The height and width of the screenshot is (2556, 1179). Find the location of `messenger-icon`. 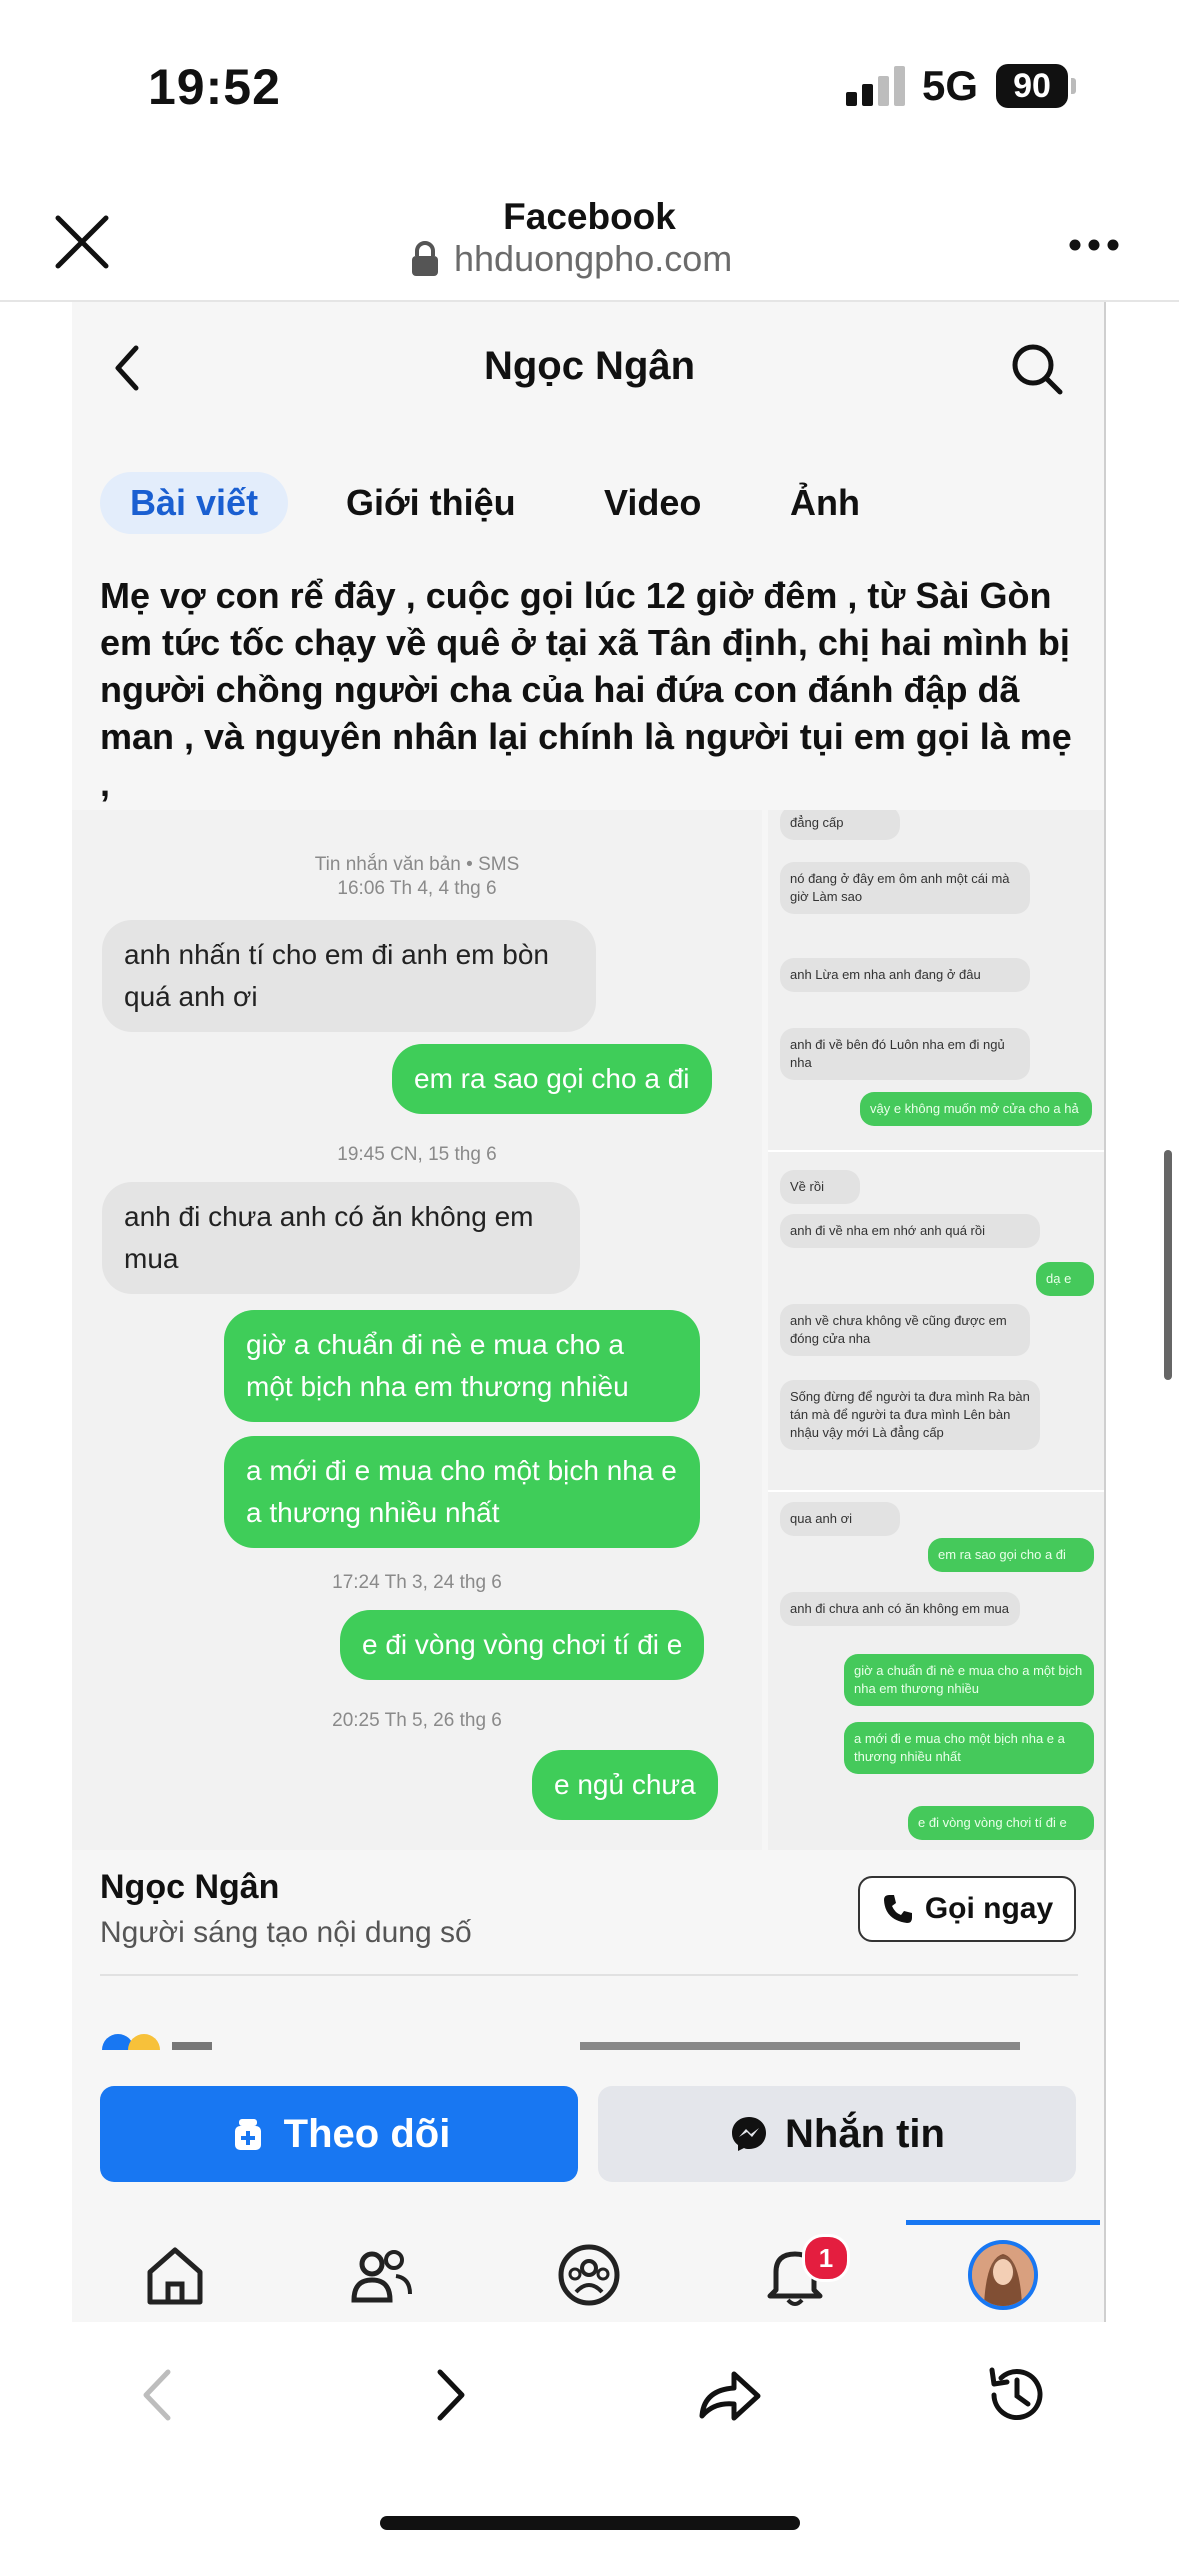

messenger-icon is located at coordinates (749, 2134).